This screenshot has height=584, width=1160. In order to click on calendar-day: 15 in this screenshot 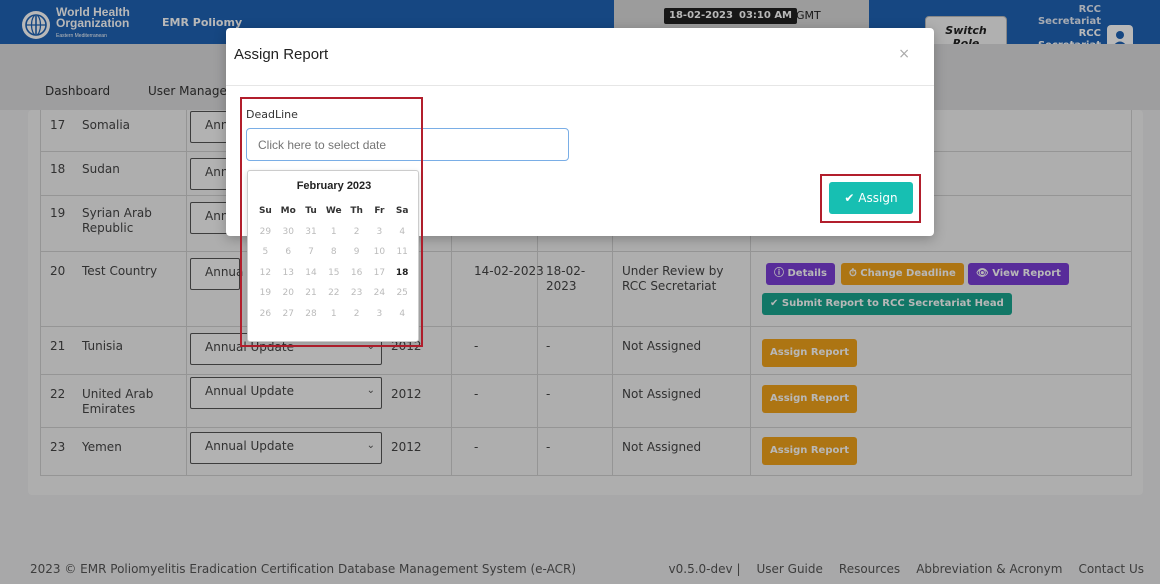, I will do `click(333, 273)`.